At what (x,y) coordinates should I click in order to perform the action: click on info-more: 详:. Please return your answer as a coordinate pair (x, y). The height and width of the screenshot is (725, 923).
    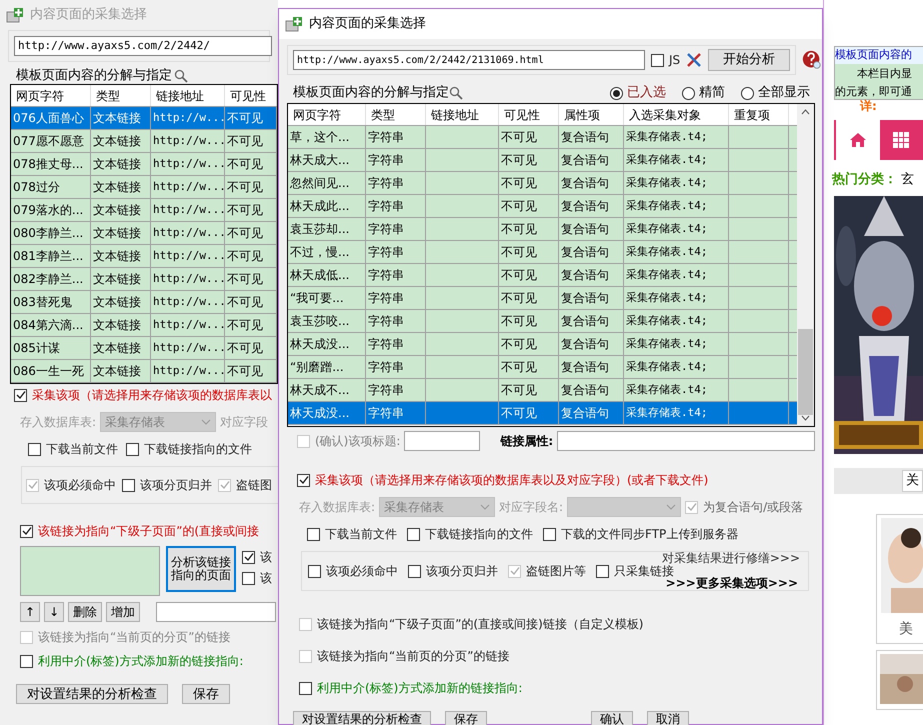
    Looking at the image, I should click on (868, 106).